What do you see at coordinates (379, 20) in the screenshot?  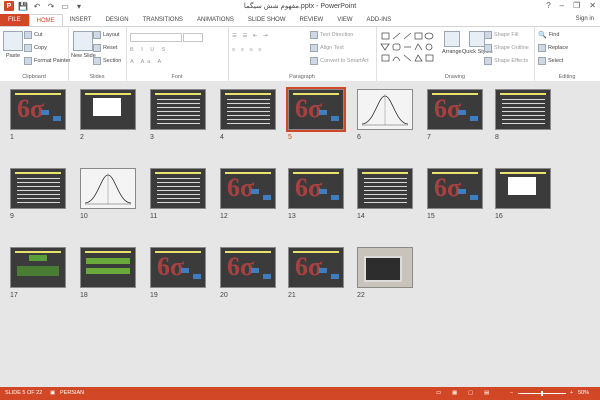 I see `tab-add-ins: ADD-INS` at bounding box center [379, 20].